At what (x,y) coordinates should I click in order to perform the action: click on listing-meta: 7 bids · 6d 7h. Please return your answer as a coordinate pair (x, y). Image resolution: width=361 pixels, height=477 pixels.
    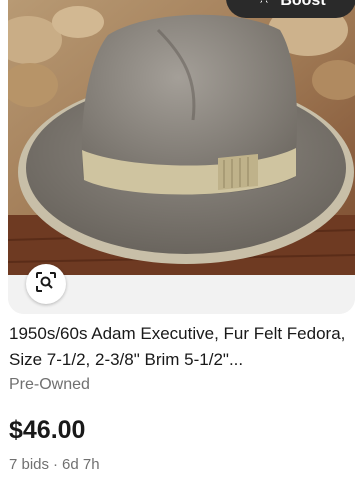
    Looking at the image, I should click on (54, 464).